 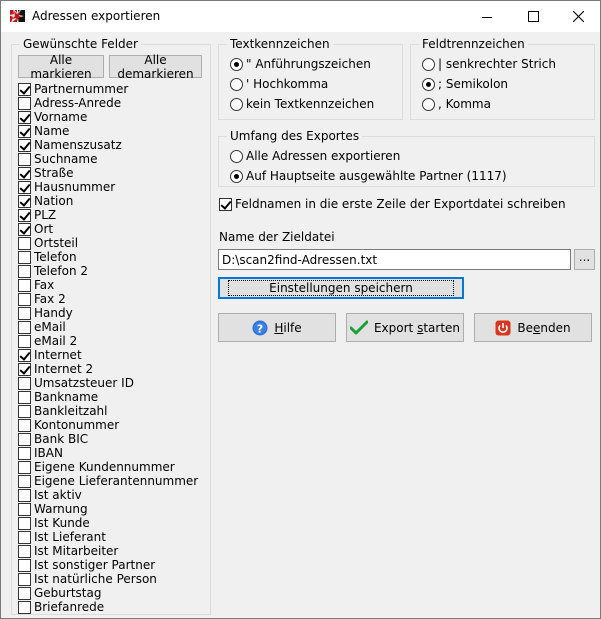 What do you see at coordinates (108, 439) in the screenshot?
I see `field-checkbox-item: Bank BIC` at bounding box center [108, 439].